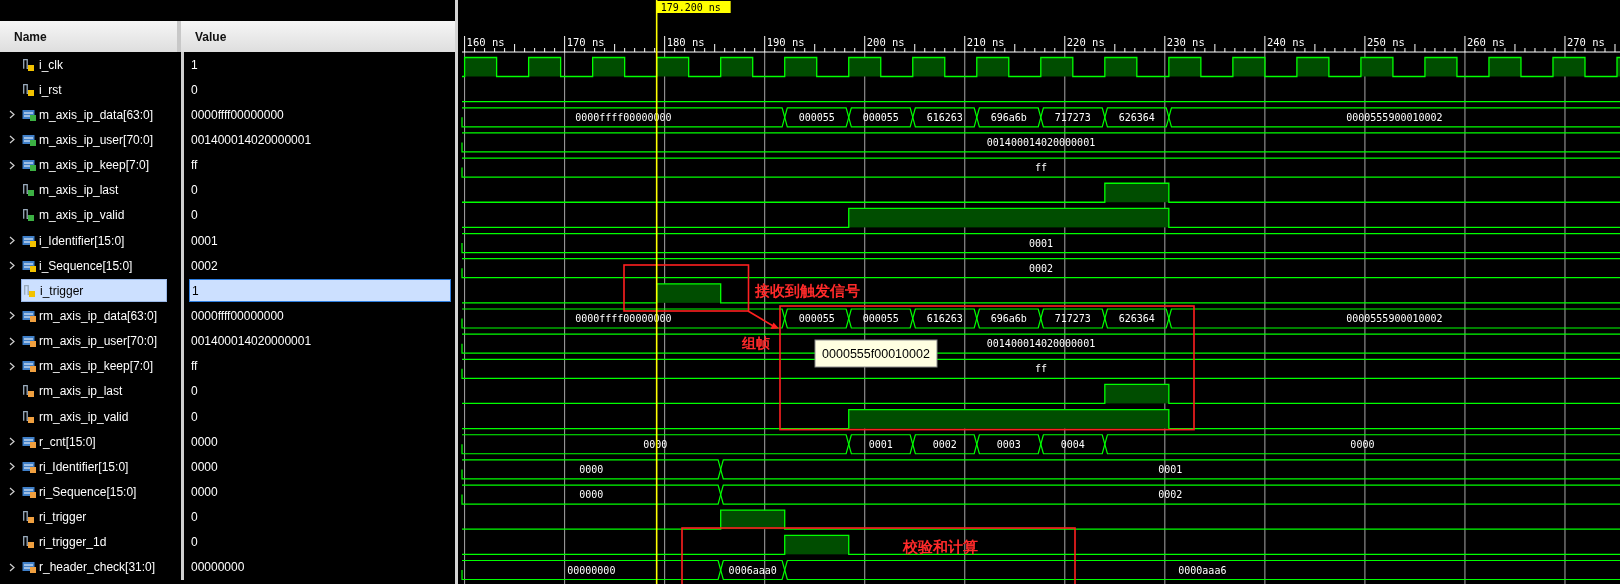  Describe the element at coordinates (94, 467) in the screenshot. I see `signal-name-item: ri_Identifier[15:0]` at that location.